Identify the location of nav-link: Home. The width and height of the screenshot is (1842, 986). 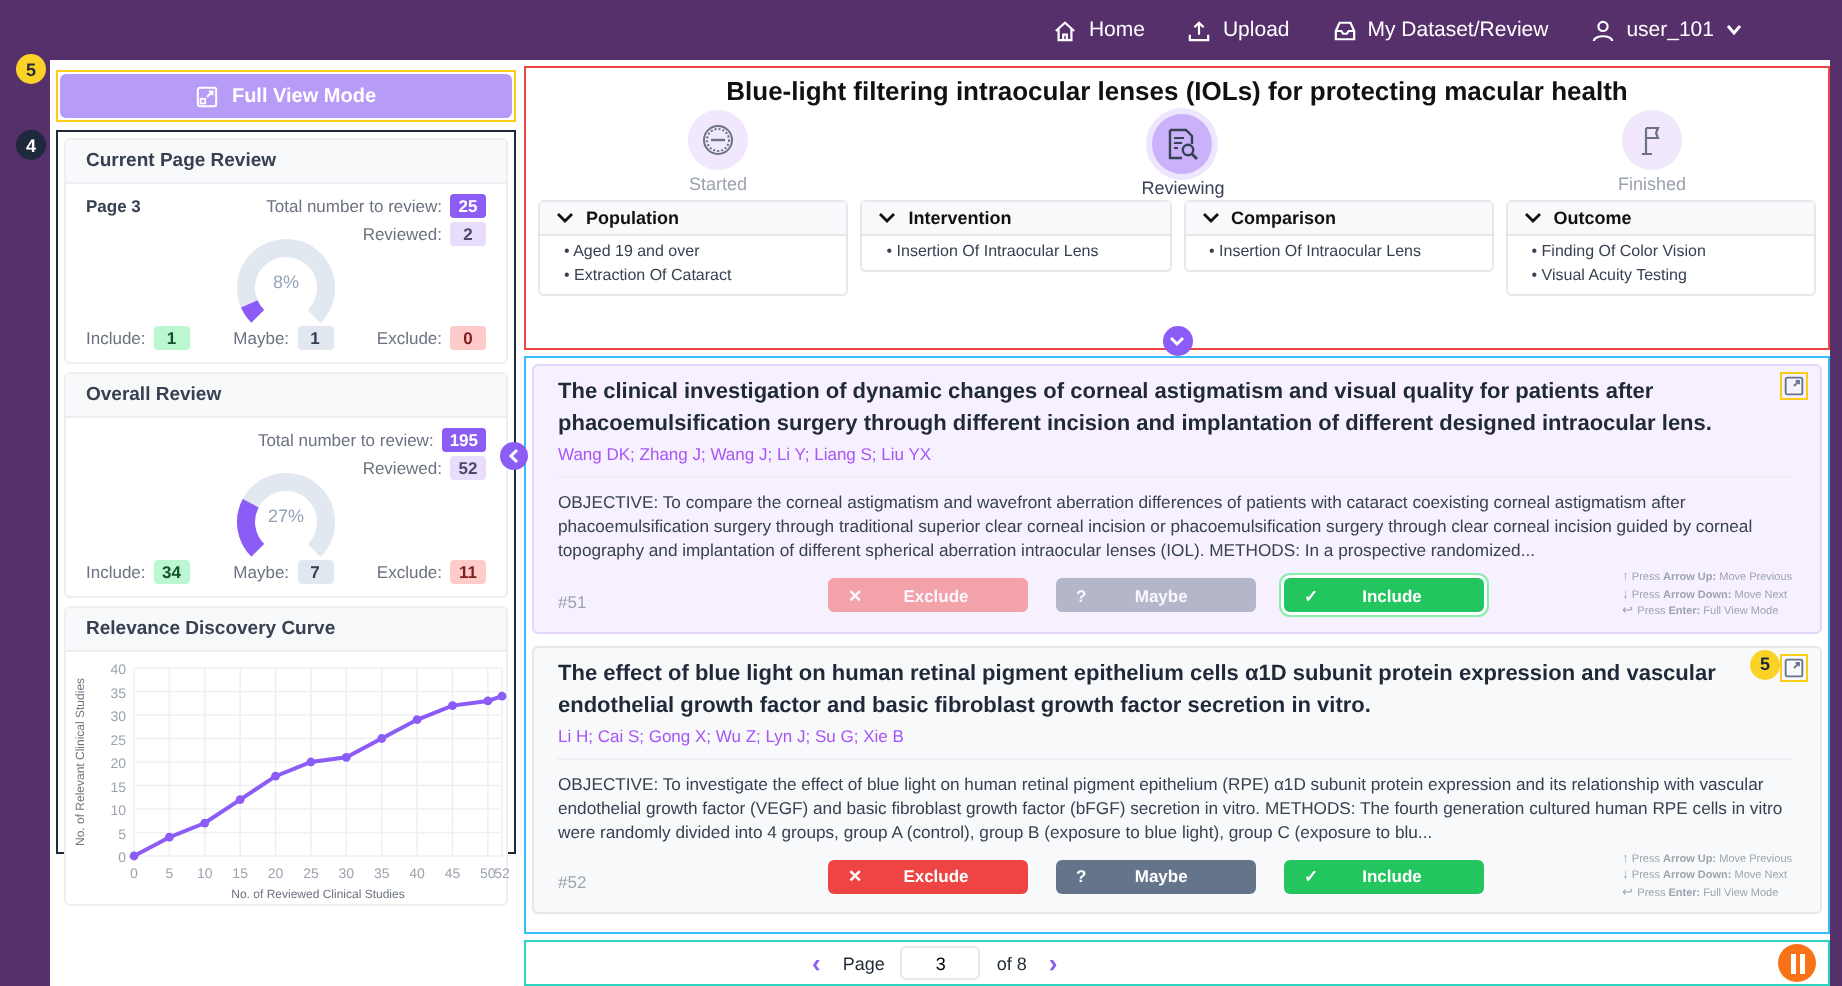
(1099, 30).